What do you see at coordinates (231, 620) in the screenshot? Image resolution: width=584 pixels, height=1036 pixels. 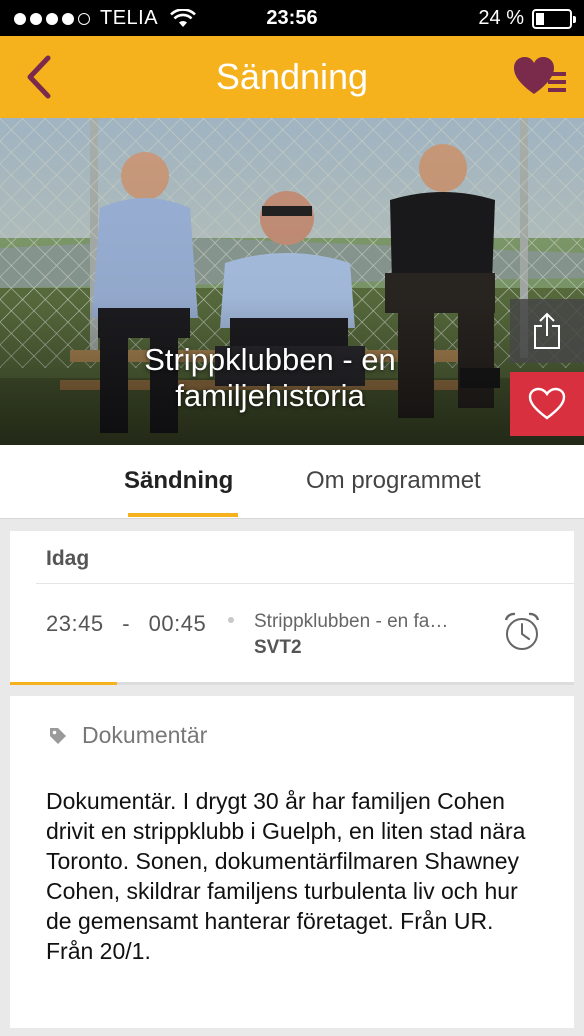 I see `bullet-separator` at bounding box center [231, 620].